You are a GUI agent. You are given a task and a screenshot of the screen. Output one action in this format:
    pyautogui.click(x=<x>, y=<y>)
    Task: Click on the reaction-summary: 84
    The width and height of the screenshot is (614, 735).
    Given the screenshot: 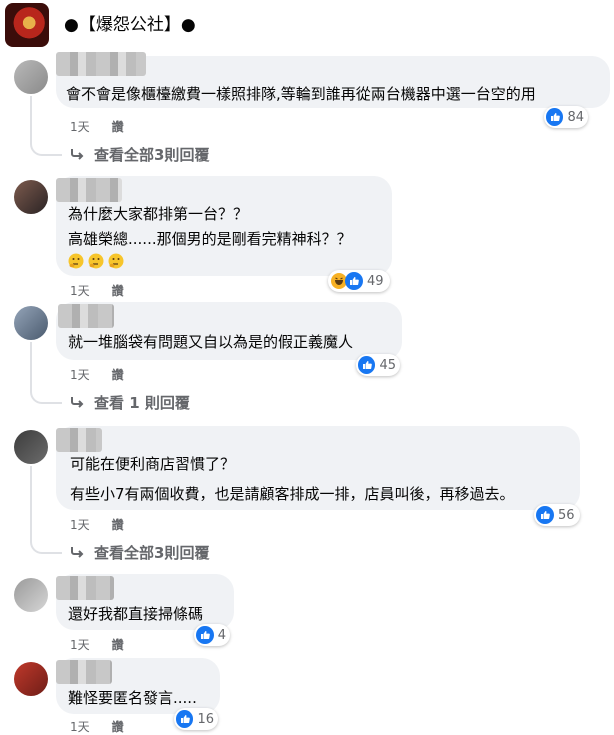 What is the action you would take?
    pyautogui.click(x=566, y=117)
    